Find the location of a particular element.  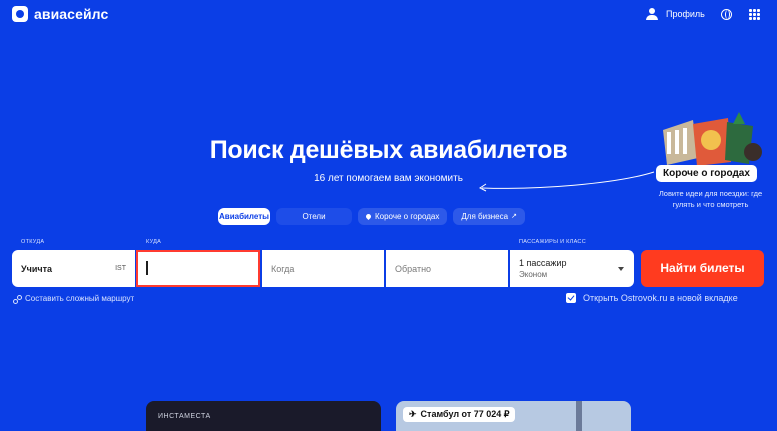

departure-date-placeholder: Когда is located at coordinates (283, 269).